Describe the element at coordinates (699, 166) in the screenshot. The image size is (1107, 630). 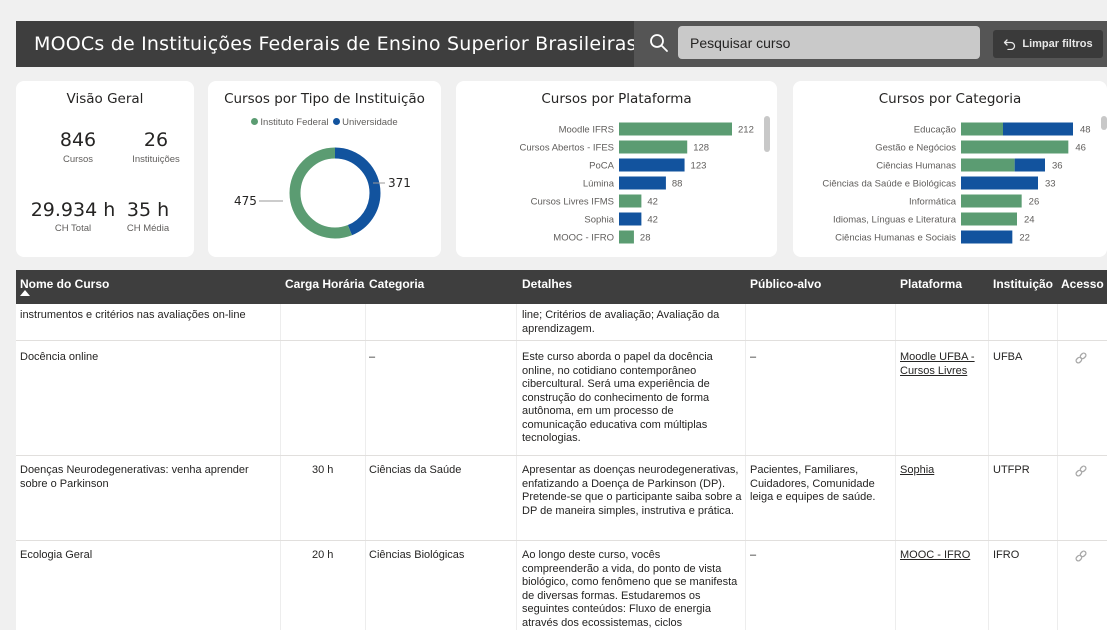
I see `platform-value: 123` at that location.